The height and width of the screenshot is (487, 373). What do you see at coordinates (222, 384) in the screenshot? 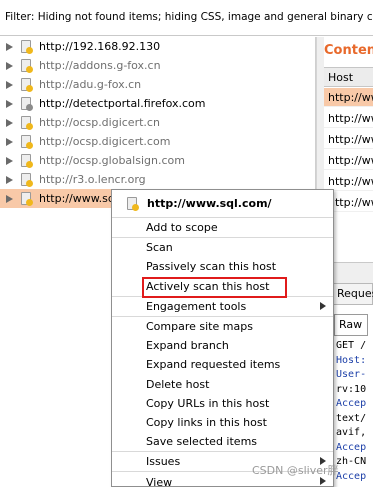
I see `menu-item-delete-host: Delete host` at bounding box center [222, 384].